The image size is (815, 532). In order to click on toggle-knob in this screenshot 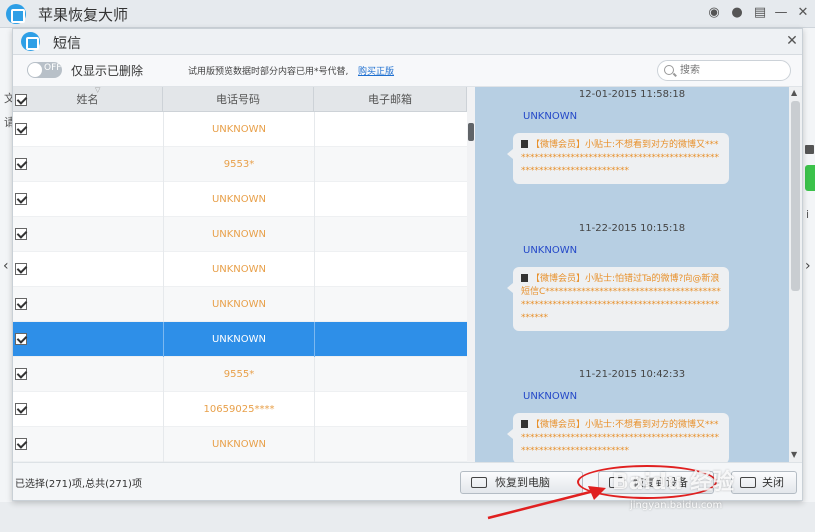, I will do `click(35, 70)`.